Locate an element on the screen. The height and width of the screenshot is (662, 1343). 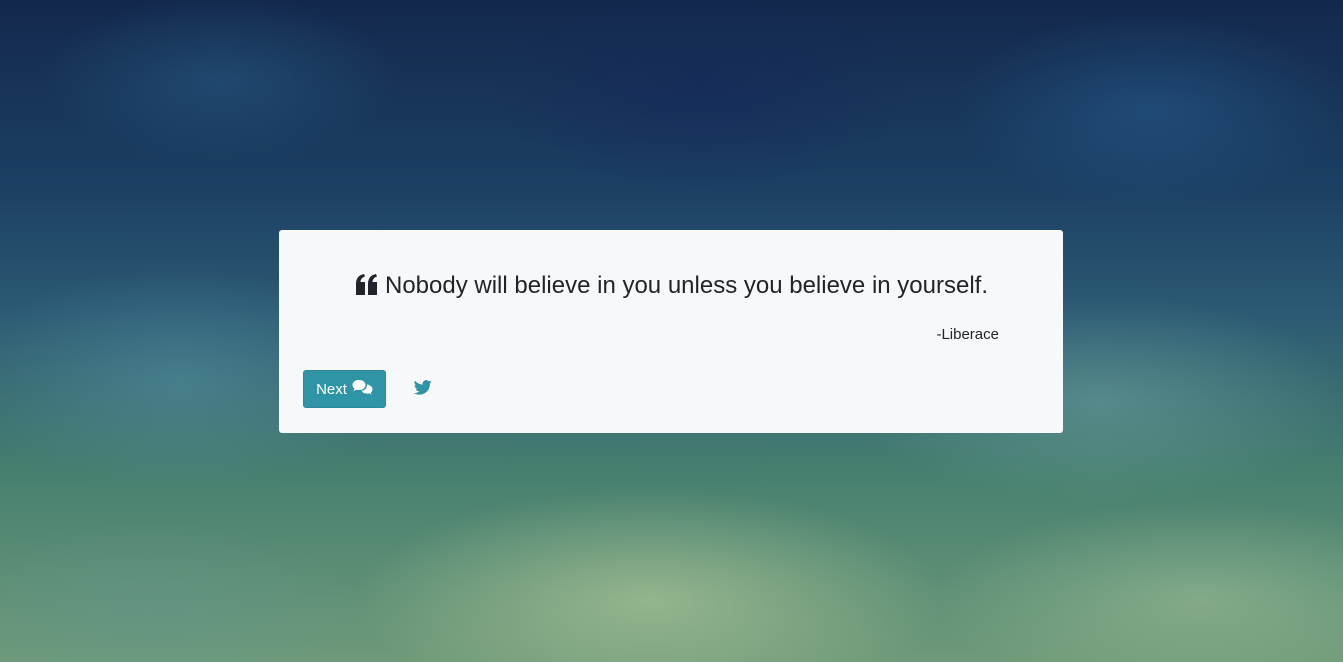
tweet-quote-button is located at coordinates (423, 389).